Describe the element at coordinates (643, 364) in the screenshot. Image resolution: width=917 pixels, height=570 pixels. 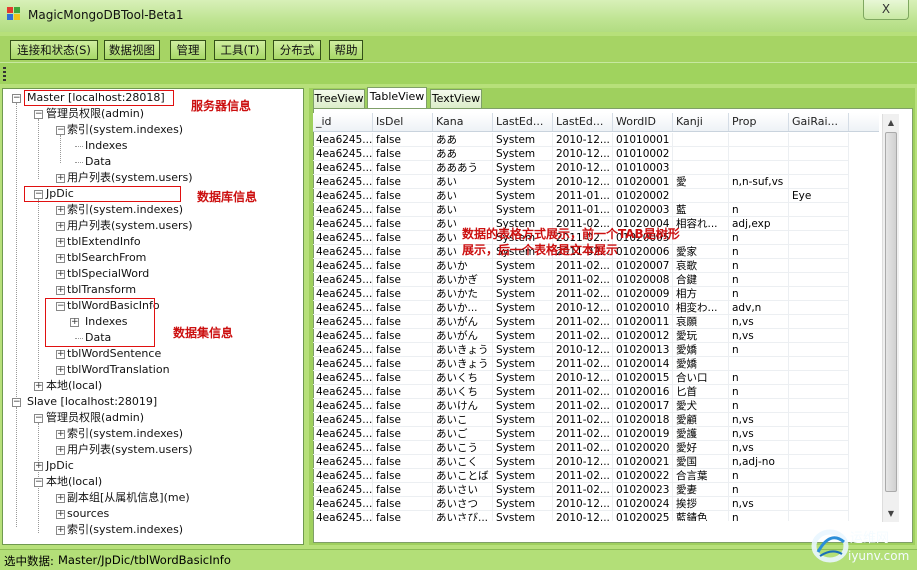
I see `table-cell: 01020014` at that location.